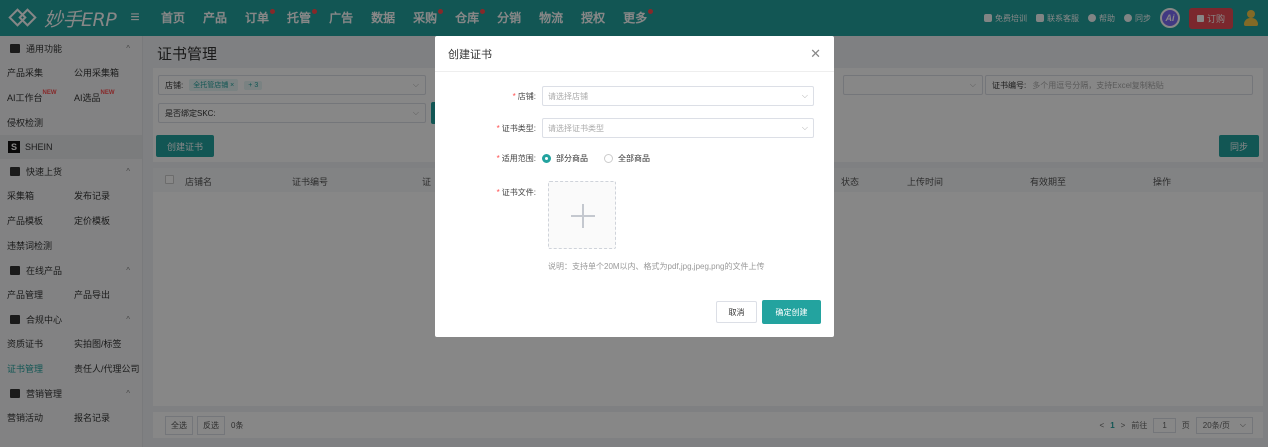 This screenshot has height=447, width=1268. I want to click on form-row-scope: * 适用范围: 部分商品 全部商品, so click(542, 158).